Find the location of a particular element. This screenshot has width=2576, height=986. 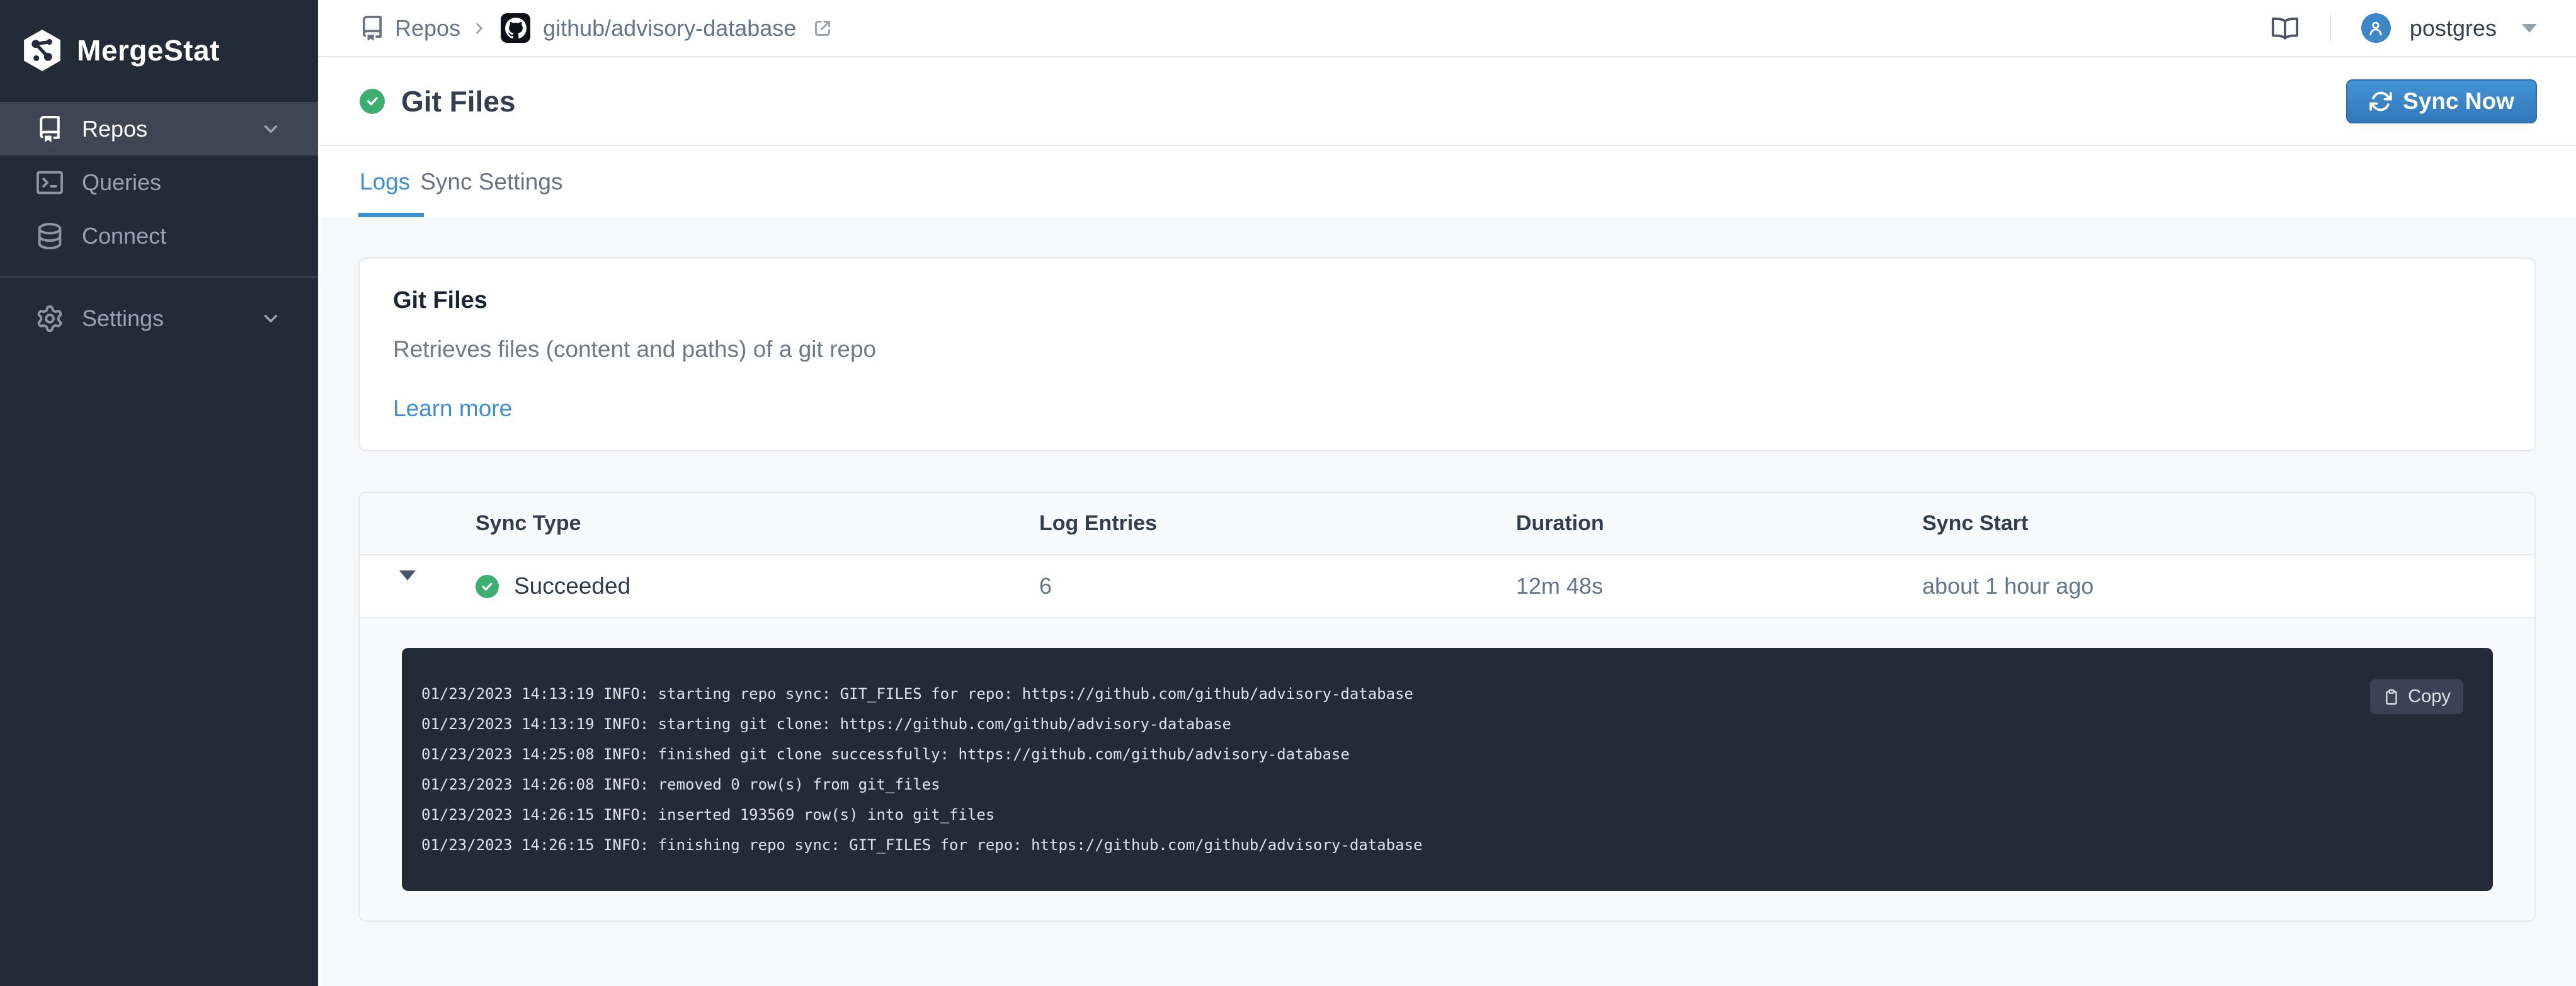

page-title: Git Files is located at coordinates (458, 101).